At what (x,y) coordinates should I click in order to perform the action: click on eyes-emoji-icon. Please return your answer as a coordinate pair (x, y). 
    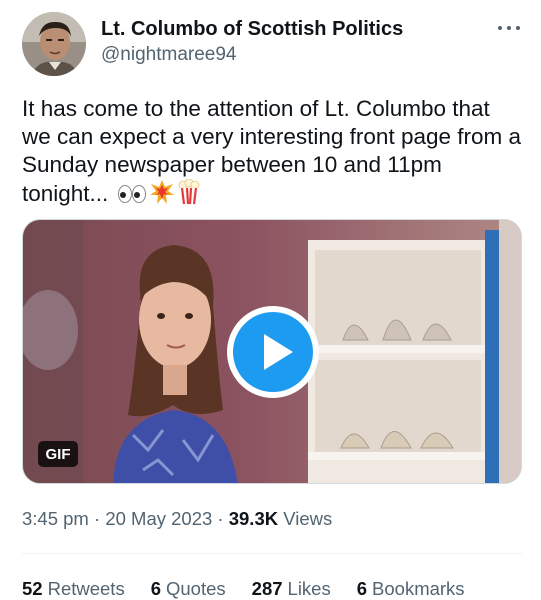
    Looking at the image, I should click on (132, 197).